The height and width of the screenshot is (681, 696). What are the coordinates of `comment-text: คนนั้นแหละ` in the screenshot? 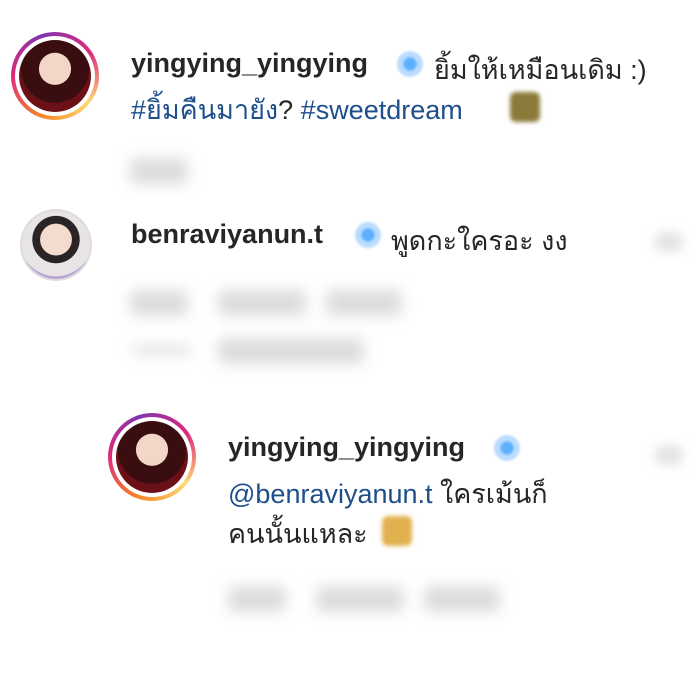 It's located at (298, 534).